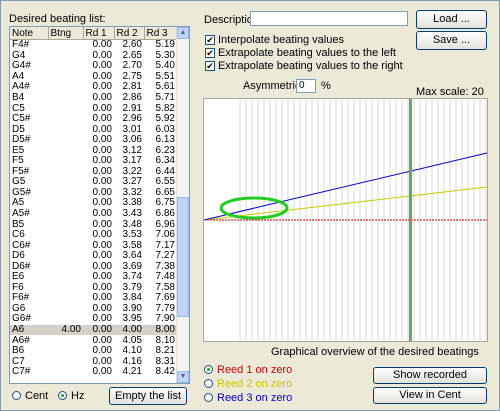 This screenshot has width=500, height=411. I want to click on table-row: C5# 0.00 2.96 5.92, so click(93, 119).